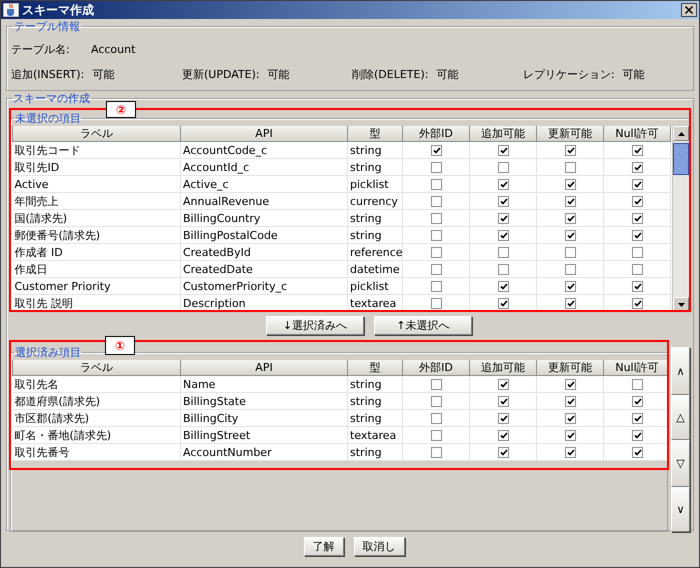  What do you see at coordinates (375, 384) in the screenshot?
I see `table-cell: string` at bounding box center [375, 384].